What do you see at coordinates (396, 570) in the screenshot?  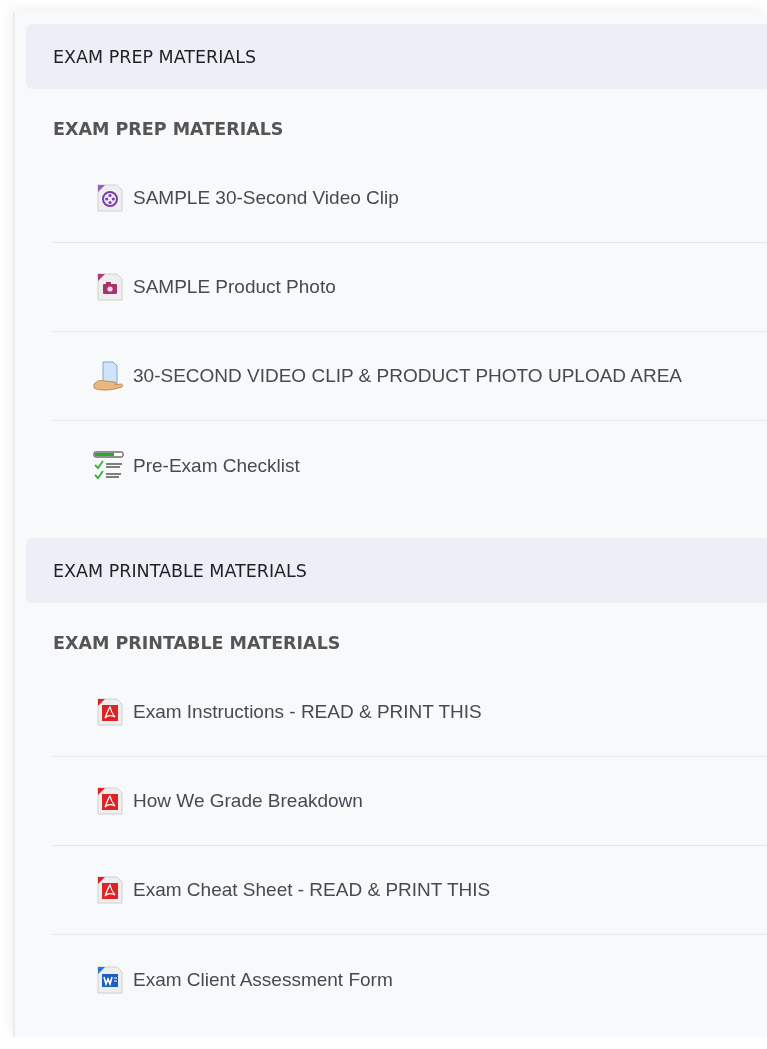 I see `section-header: EXAM PRINTABLE MATERIALS` at bounding box center [396, 570].